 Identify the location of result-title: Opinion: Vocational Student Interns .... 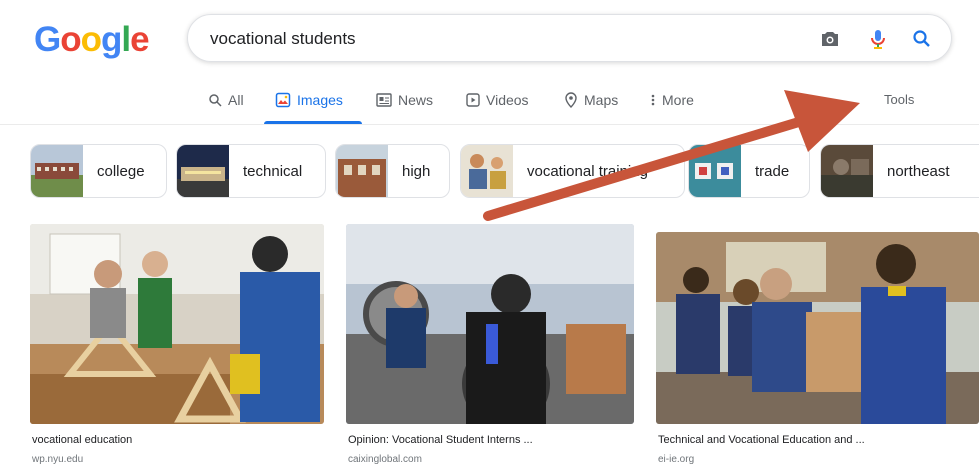
(440, 440).